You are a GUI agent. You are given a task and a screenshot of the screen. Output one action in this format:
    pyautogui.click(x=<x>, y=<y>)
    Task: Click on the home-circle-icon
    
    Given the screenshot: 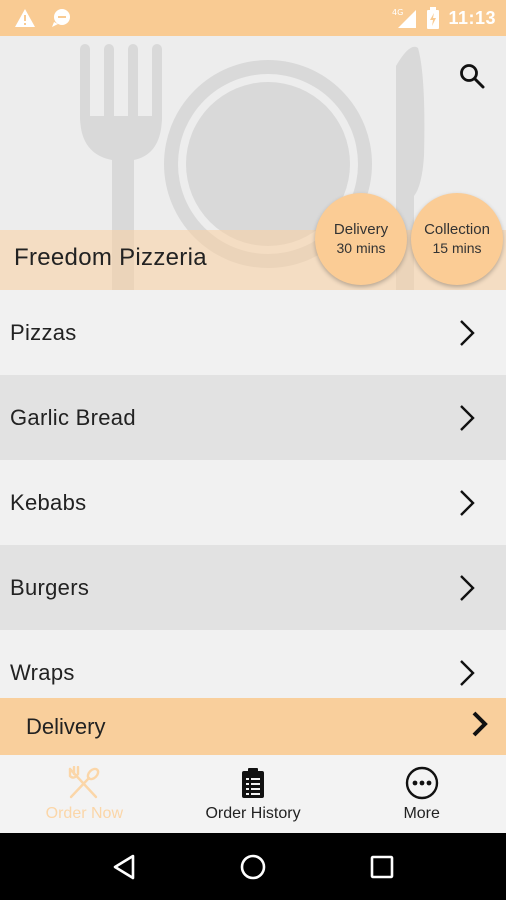 What is the action you would take?
    pyautogui.click(x=253, y=866)
    